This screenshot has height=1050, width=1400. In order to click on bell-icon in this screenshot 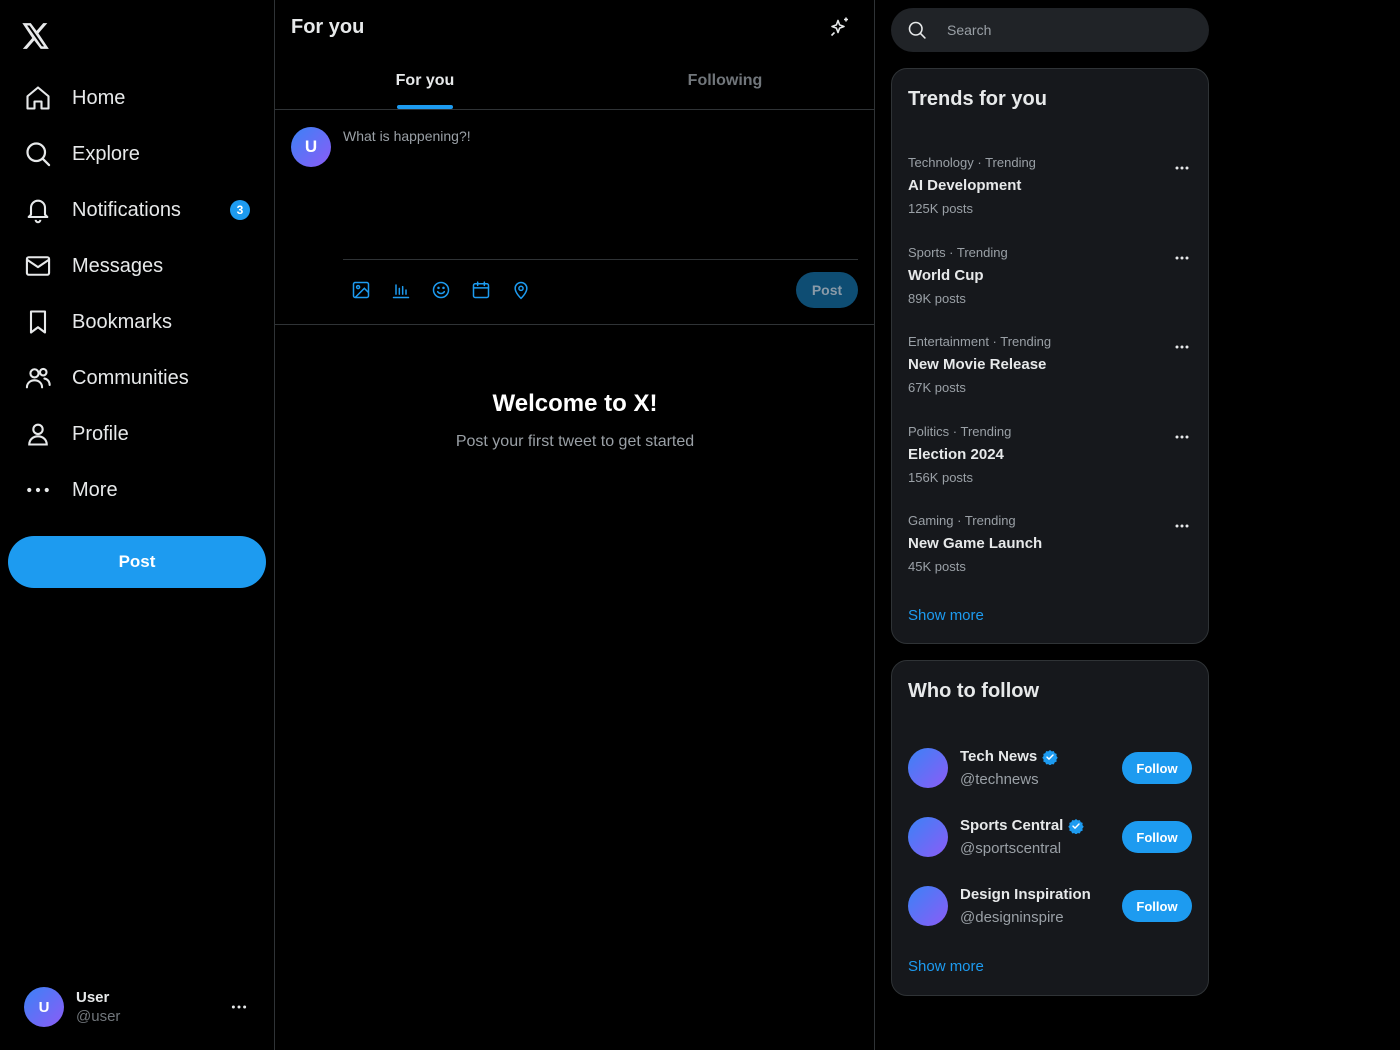, I will do `click(38, 210)`.